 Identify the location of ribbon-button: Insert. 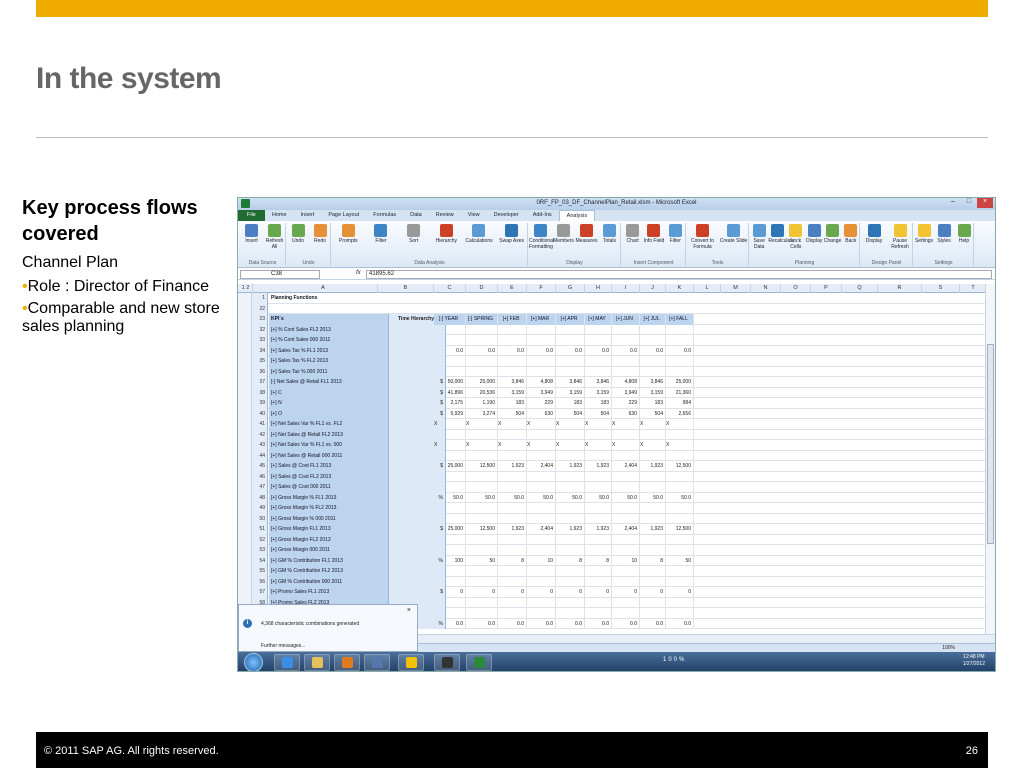
(251, 234).